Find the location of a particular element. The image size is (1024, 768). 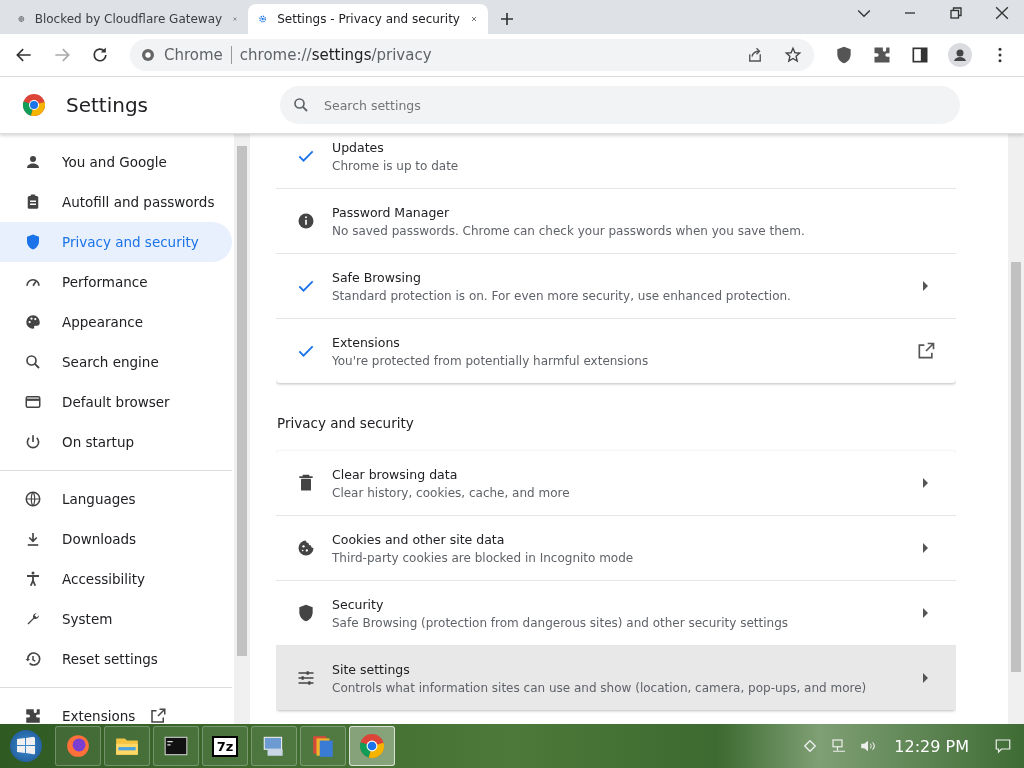

sidebar-item: System is located at coordinates (116, 619).